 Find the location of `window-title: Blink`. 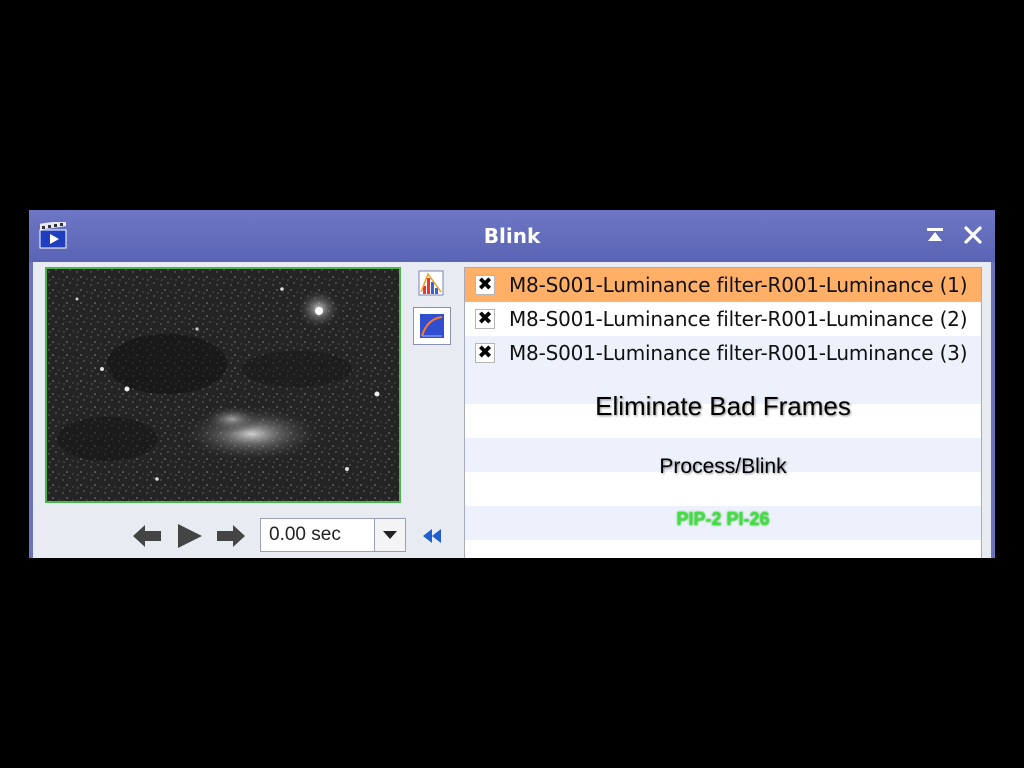

window-title: Blink is located at coordinates (512, 236).